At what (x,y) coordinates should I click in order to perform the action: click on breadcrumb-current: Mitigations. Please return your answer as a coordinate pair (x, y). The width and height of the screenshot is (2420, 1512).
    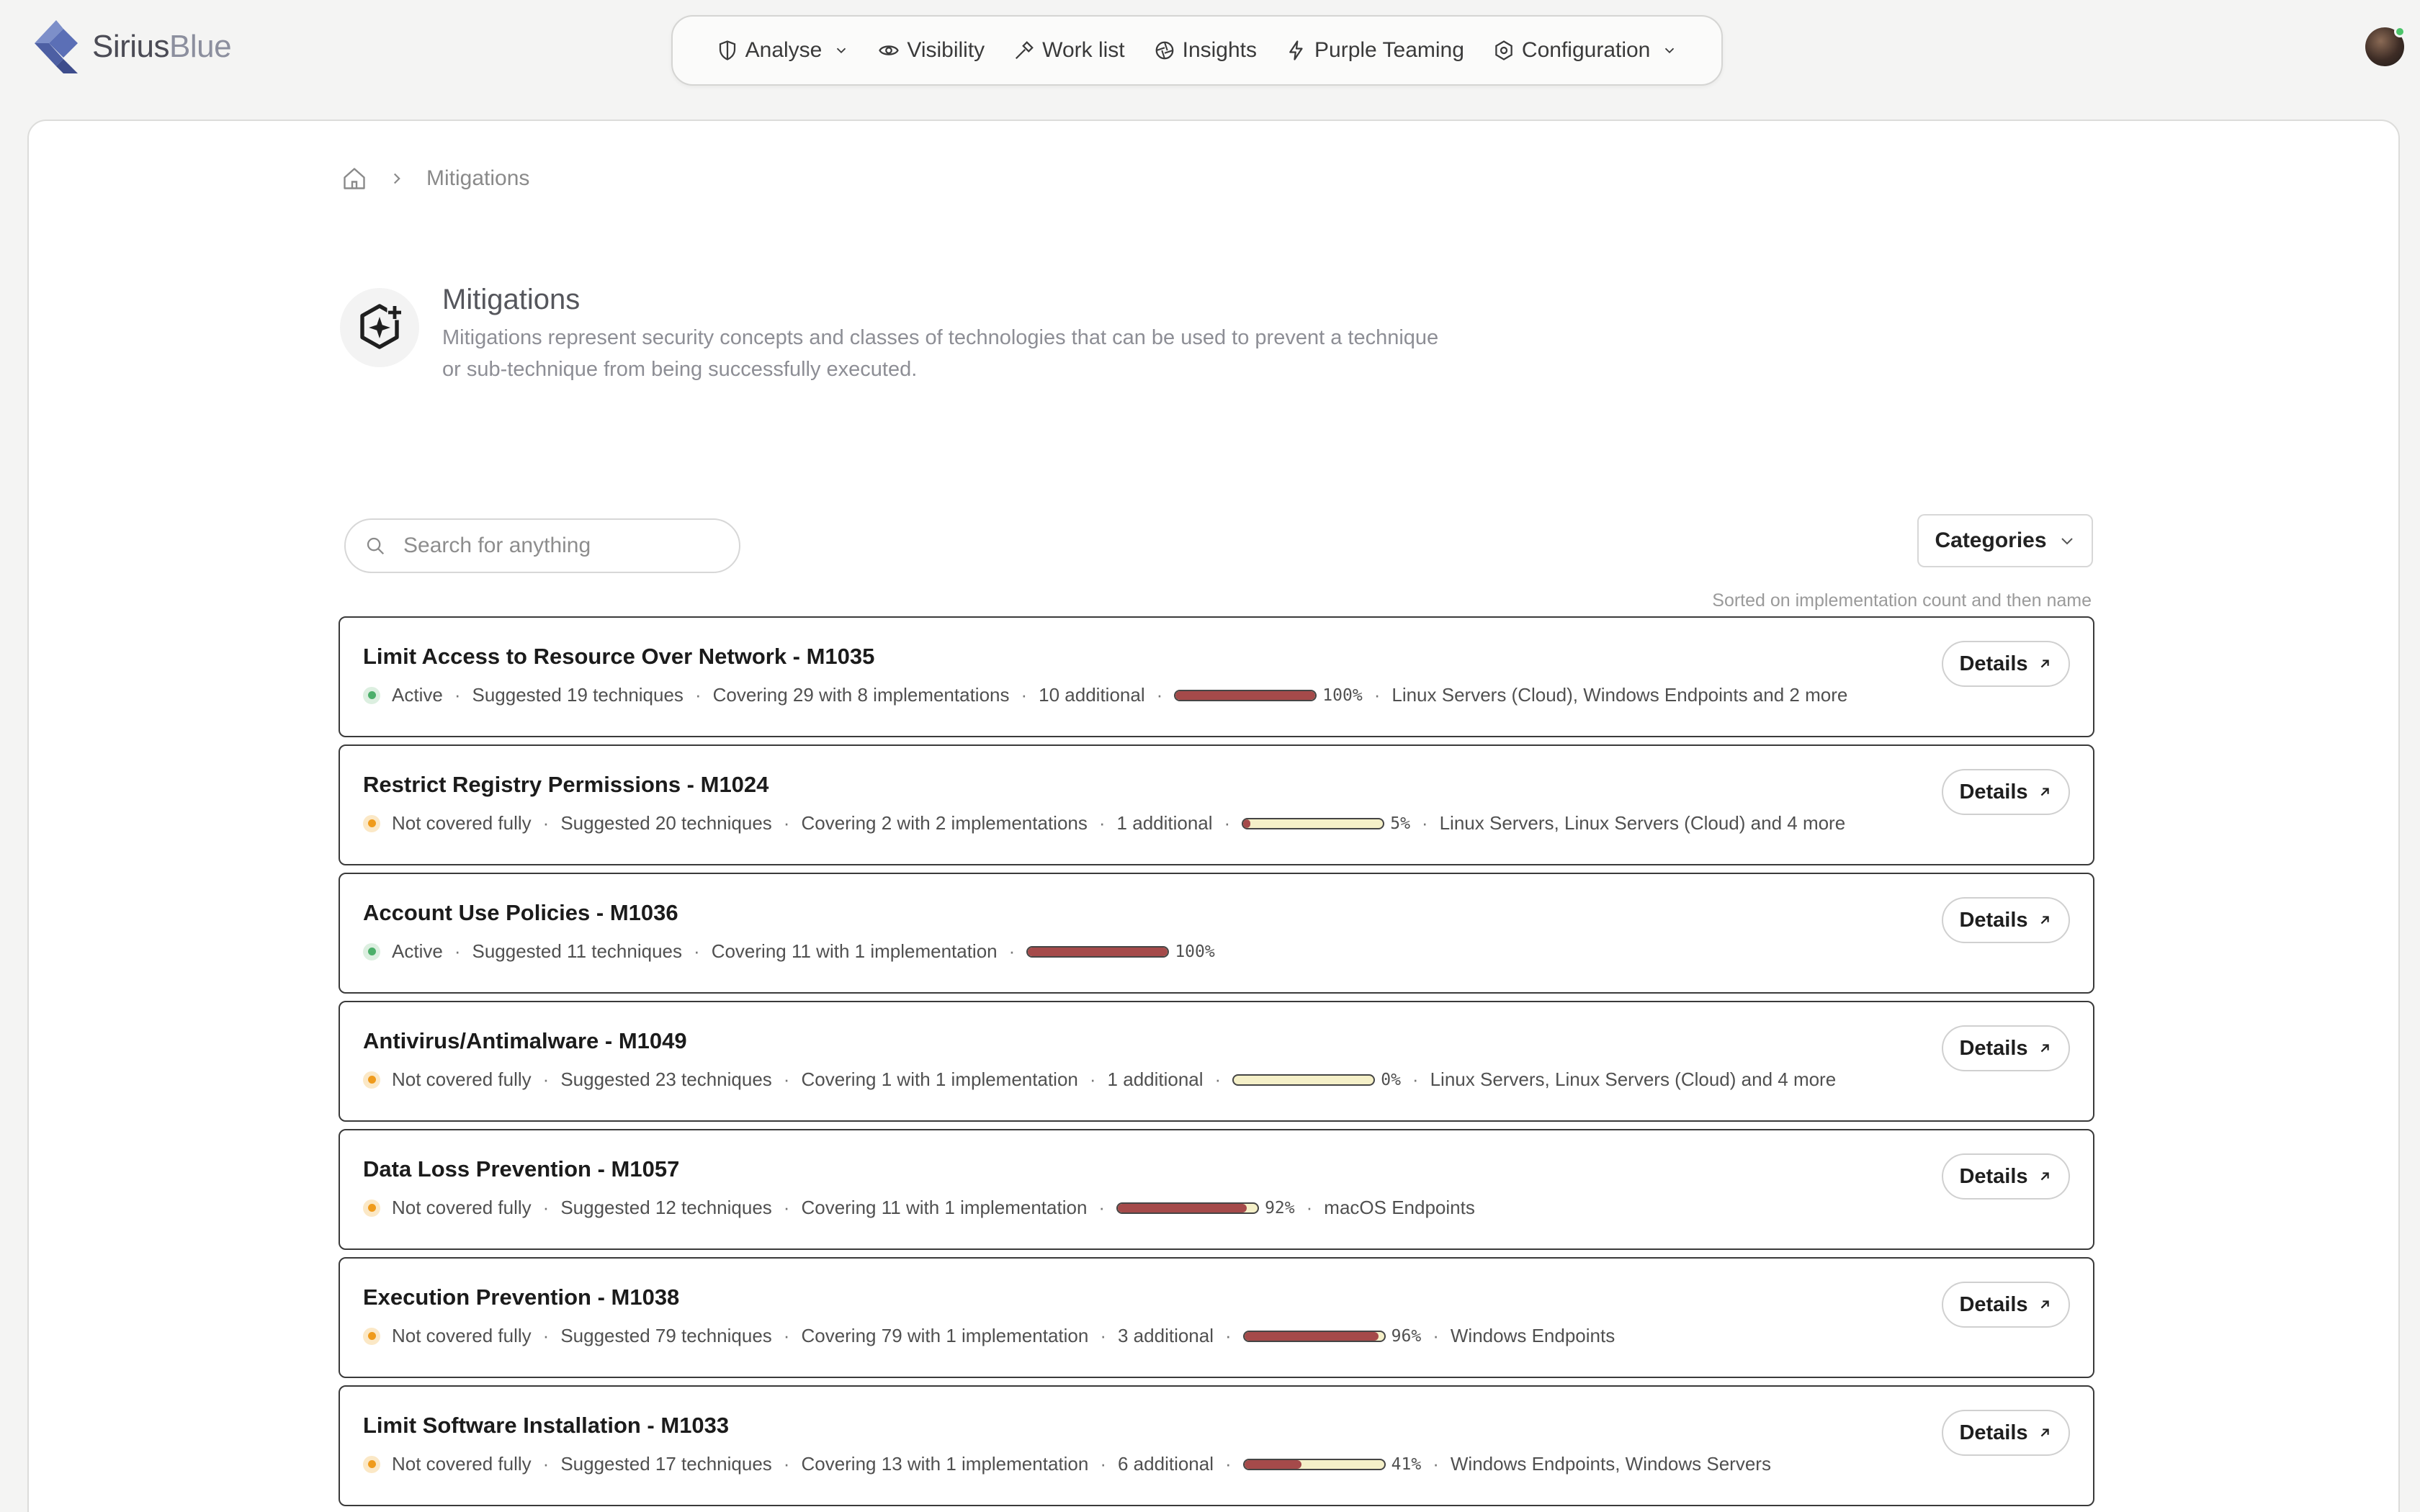
    Looking at the image, I should click on (478, 178).